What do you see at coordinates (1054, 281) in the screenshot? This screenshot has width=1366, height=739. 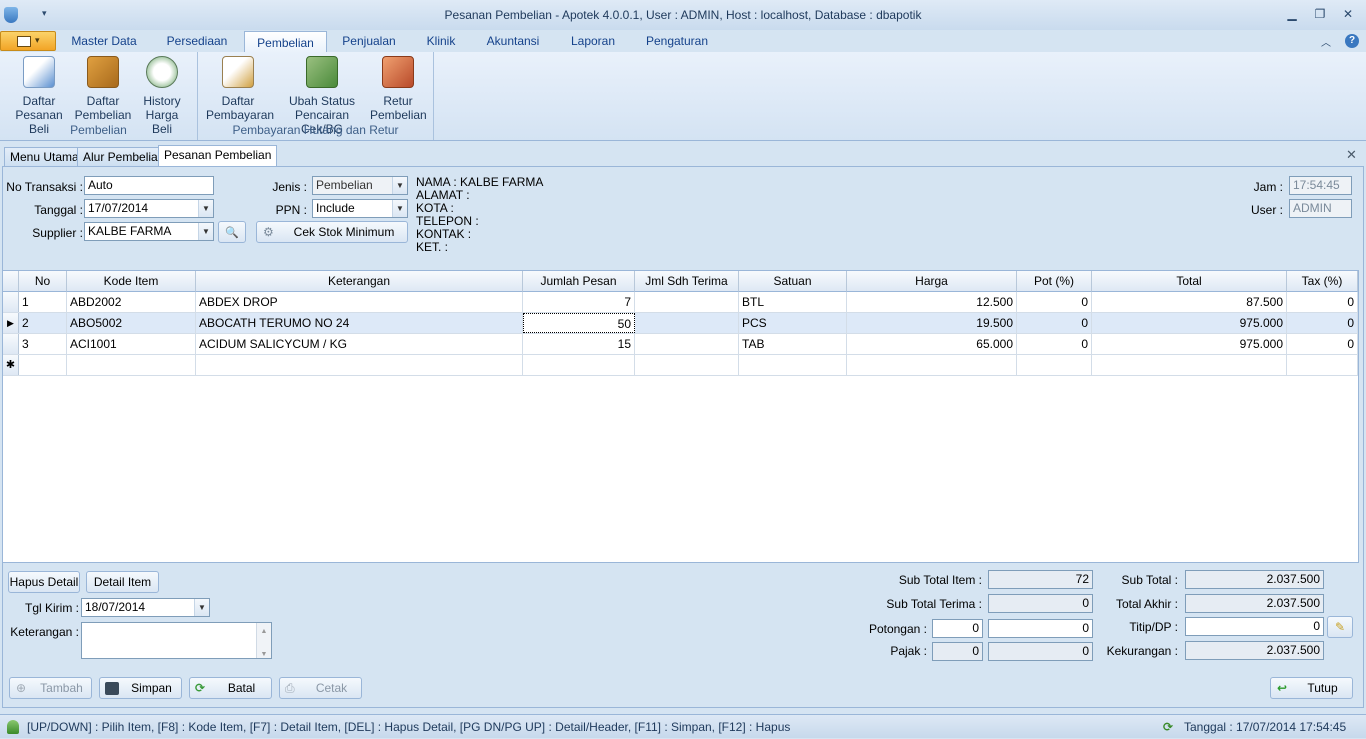 I see `col-header-pot: Pot (%)` at bounding box center [1054, 281].